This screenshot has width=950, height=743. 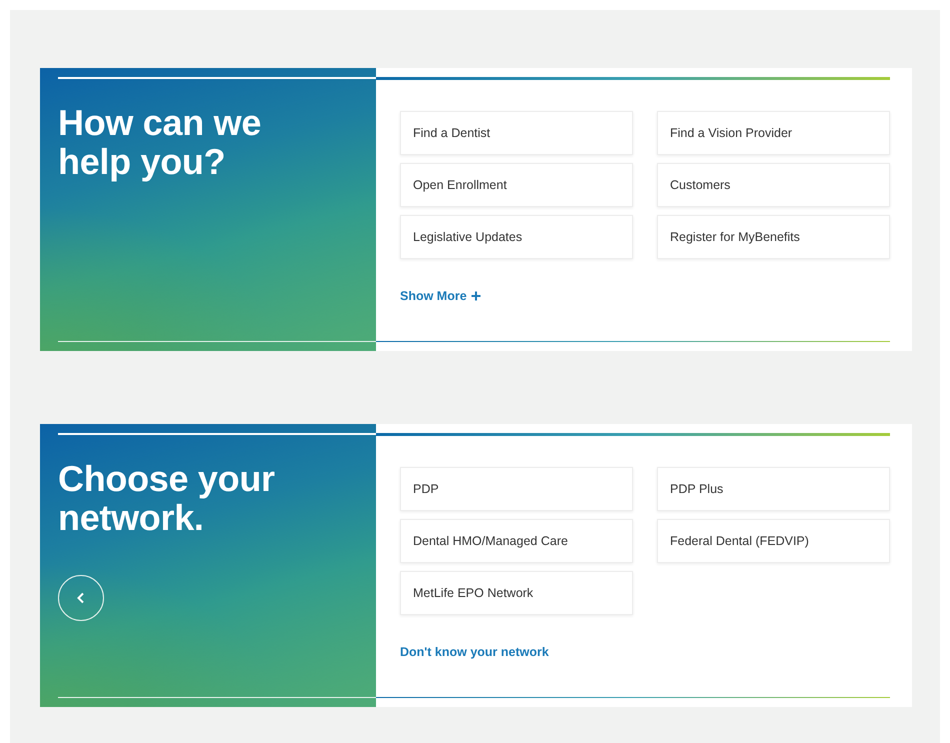 I want to click on chevron-left-icon, so click(x=81, y=598).